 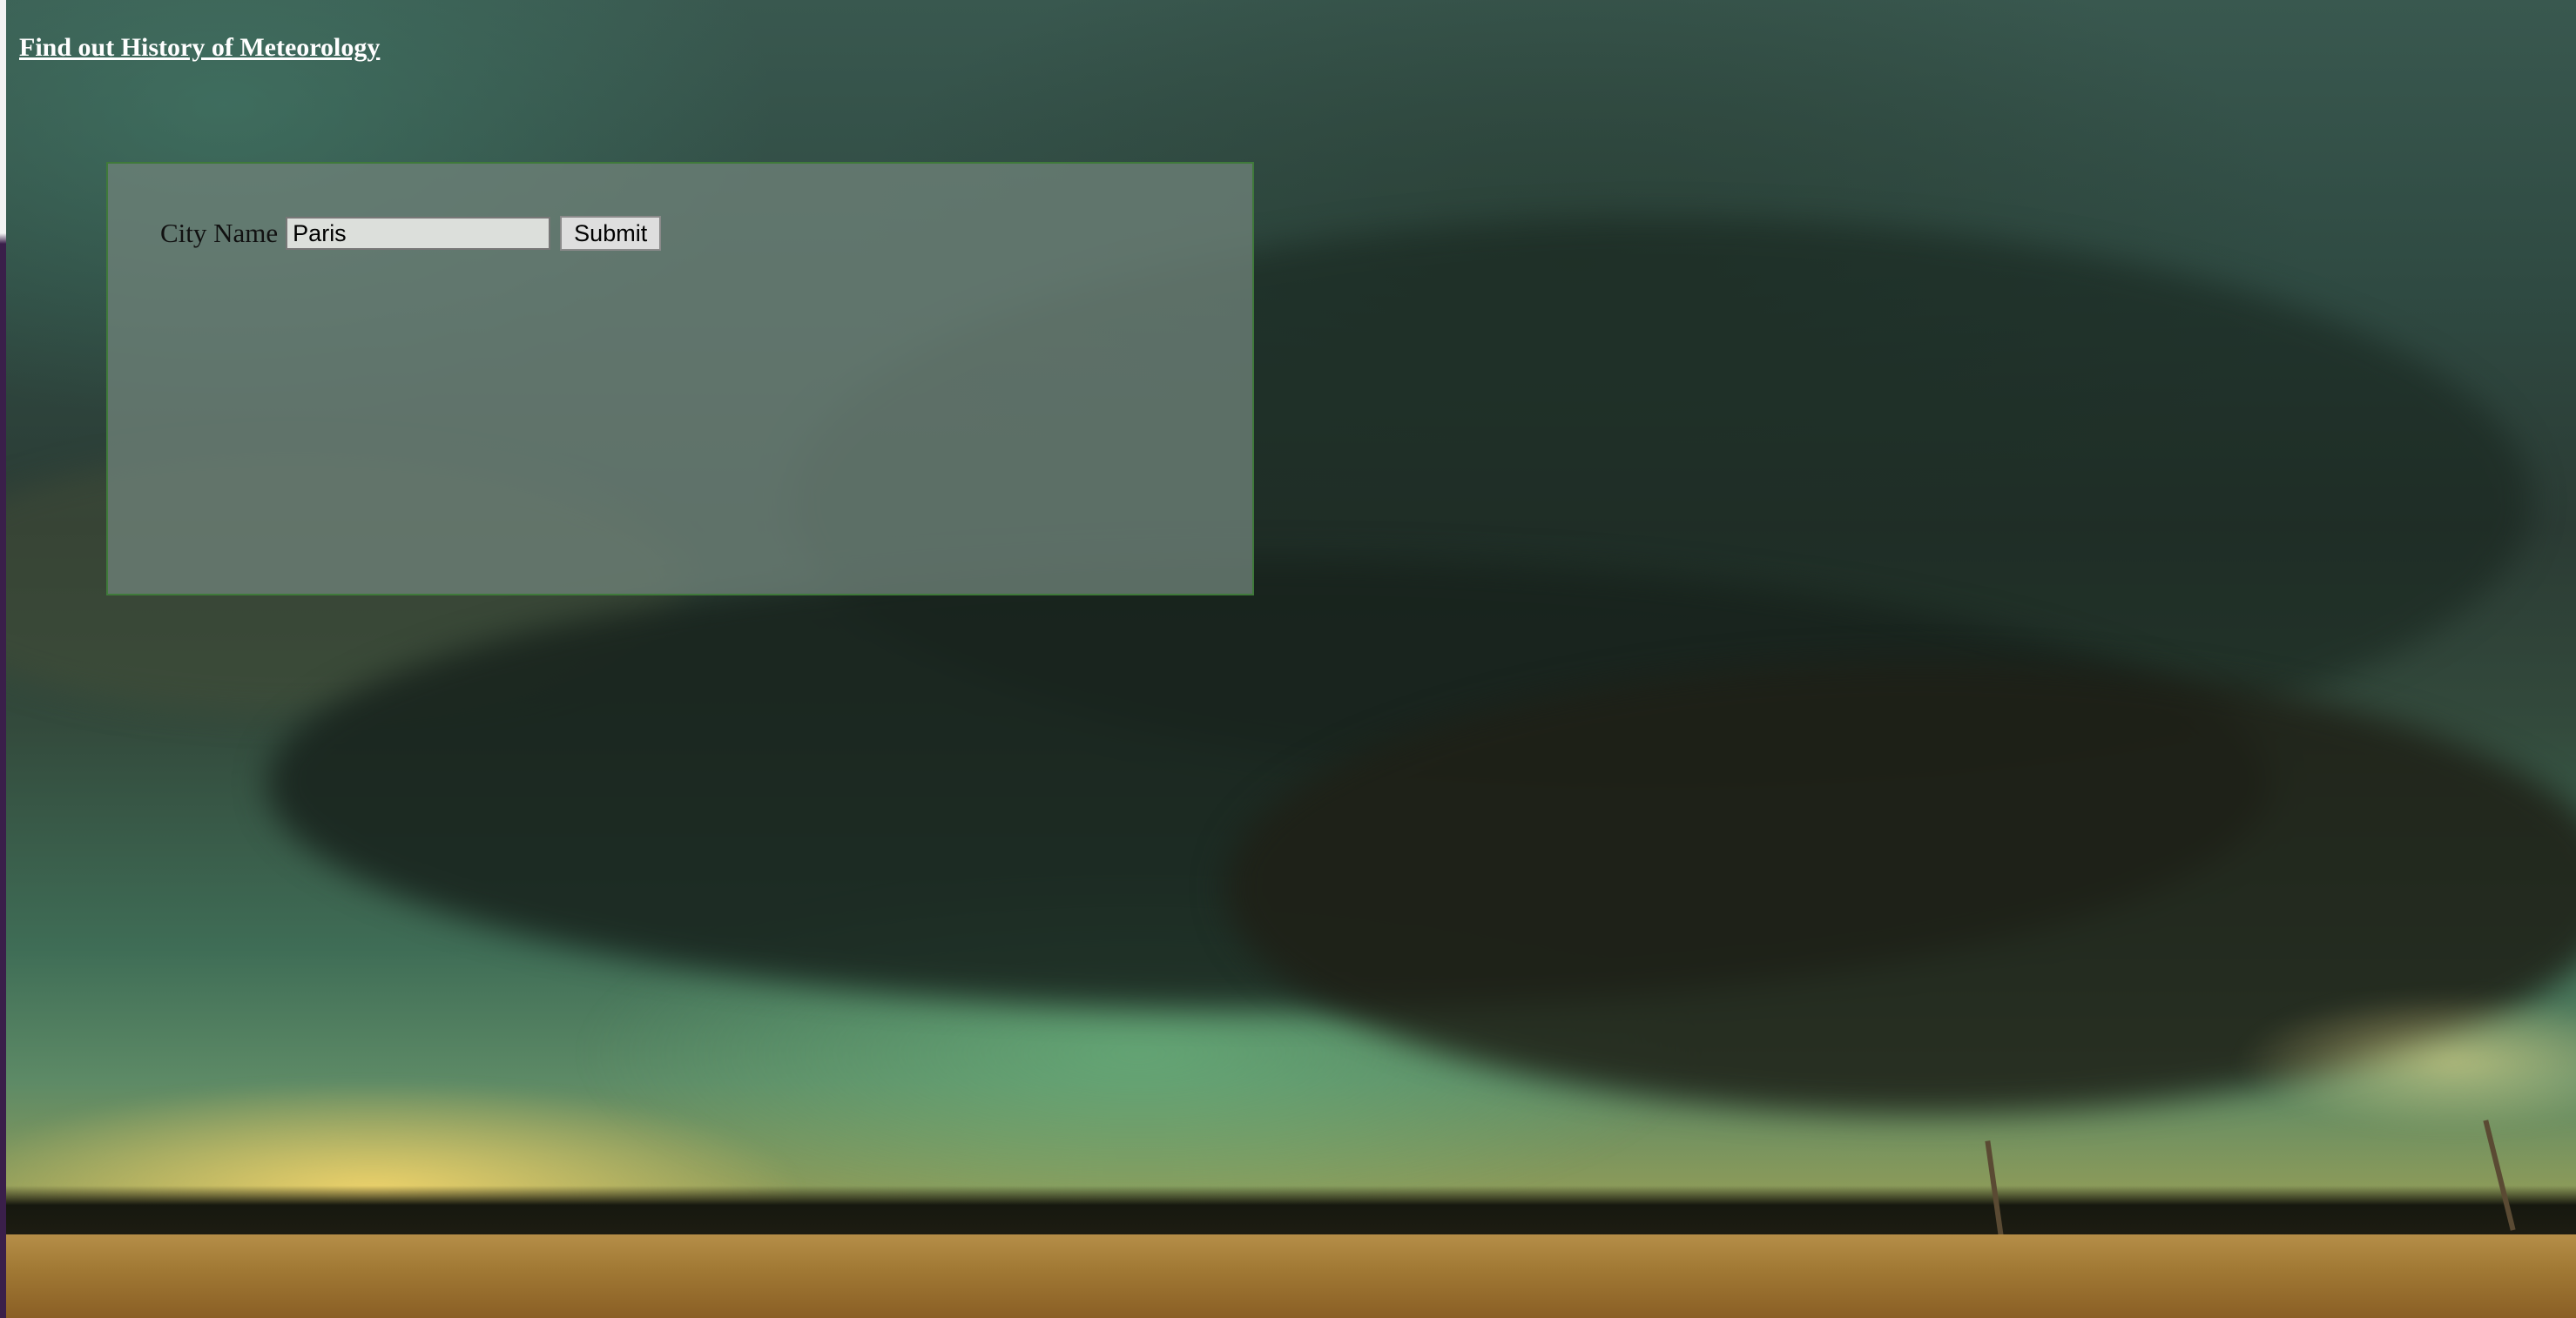 I want to click on city-search-panel: City Name Submit, so click(x=680, y=378).